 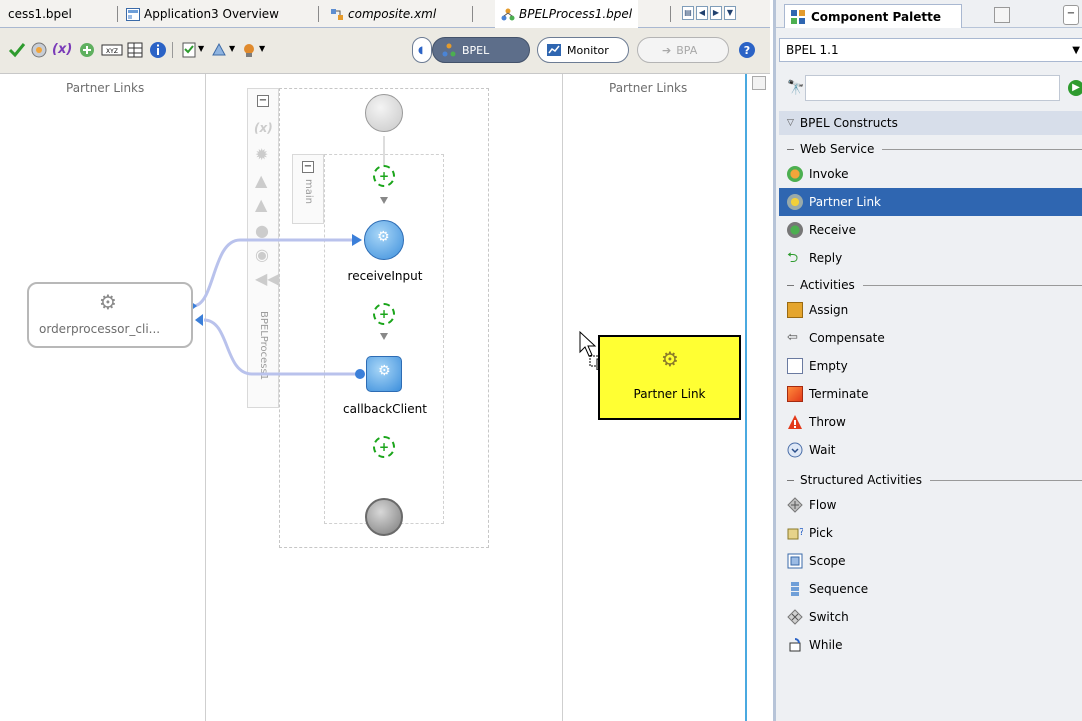 What do you see at coordinates (746, 397) in the screenshot?
I see `canvas-edge` at bounding box center [746, 397].